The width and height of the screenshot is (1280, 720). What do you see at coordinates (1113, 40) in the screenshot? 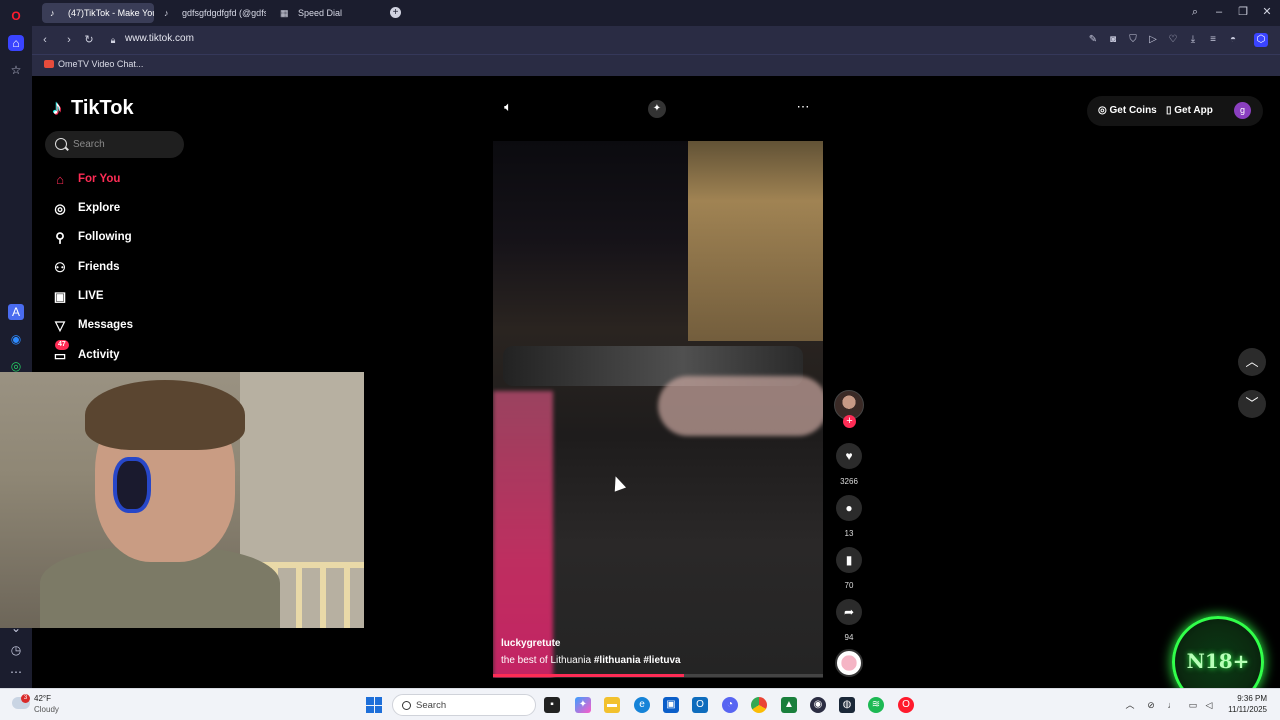
I see `camera-icon: ◙` at bounding box center [1113, 40].